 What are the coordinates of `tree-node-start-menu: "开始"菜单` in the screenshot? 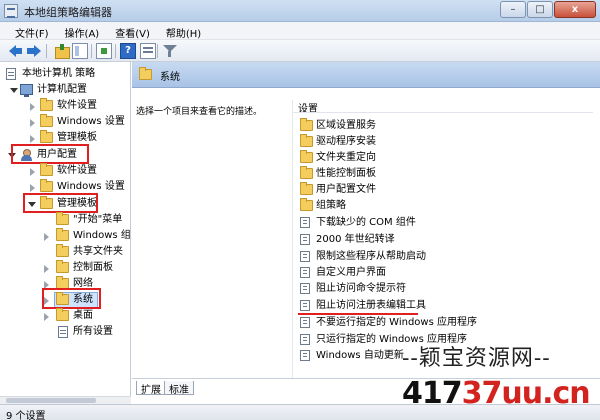 It's located at (87, 220).